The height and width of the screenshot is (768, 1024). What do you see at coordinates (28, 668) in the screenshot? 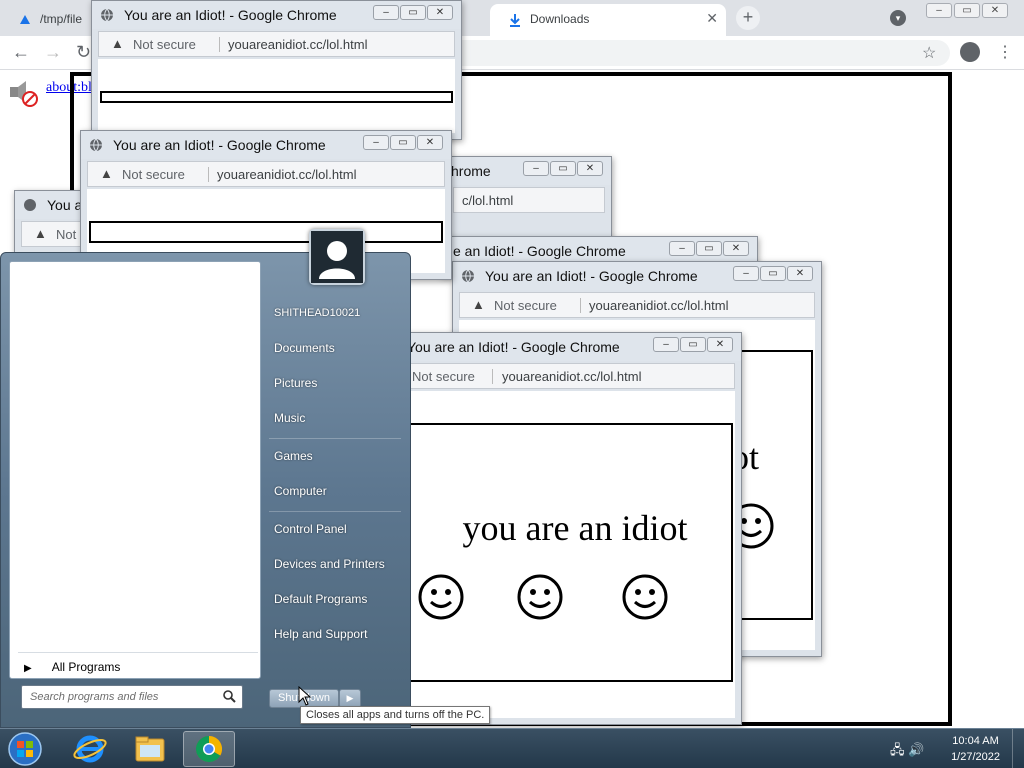
I see `triangle-right-icon: ▶` at bounding box center [28, 668].